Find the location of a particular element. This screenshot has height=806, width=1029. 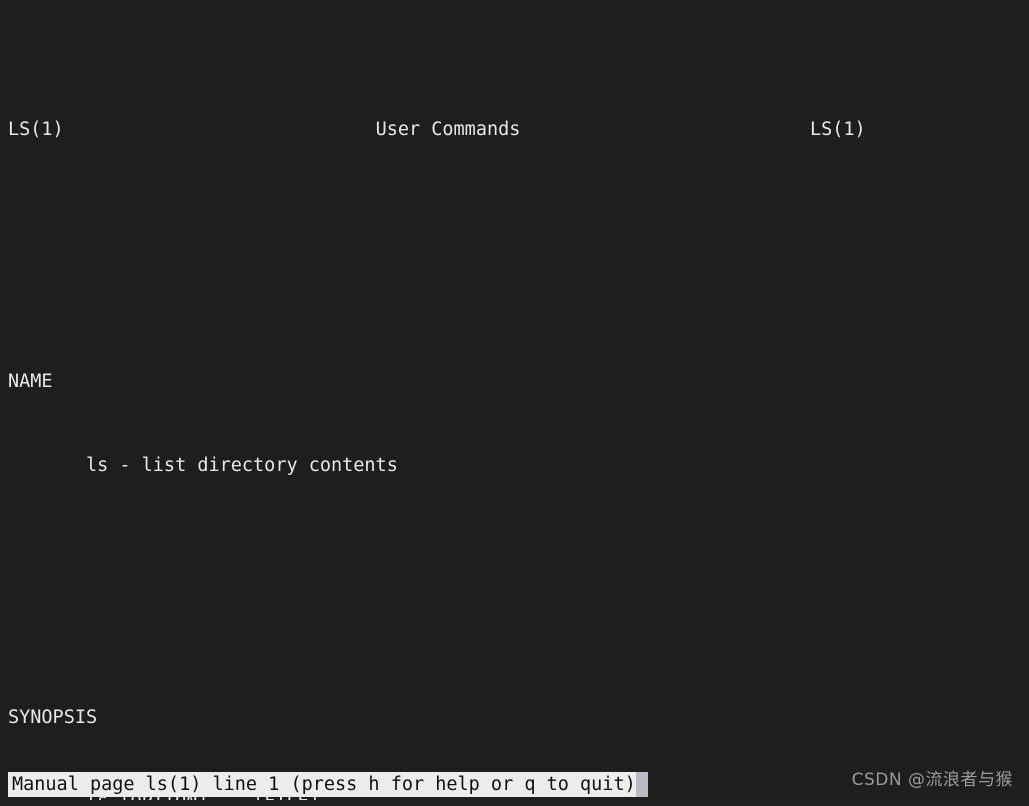

man-header-line: LS(1) User Commands LS(1) is located at coordinates (514, 130).